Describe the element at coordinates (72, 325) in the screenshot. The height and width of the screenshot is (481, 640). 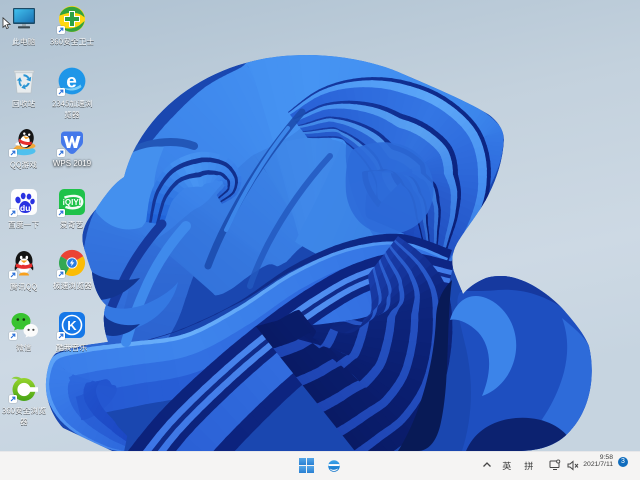
I see `svg-text: K` at that location.